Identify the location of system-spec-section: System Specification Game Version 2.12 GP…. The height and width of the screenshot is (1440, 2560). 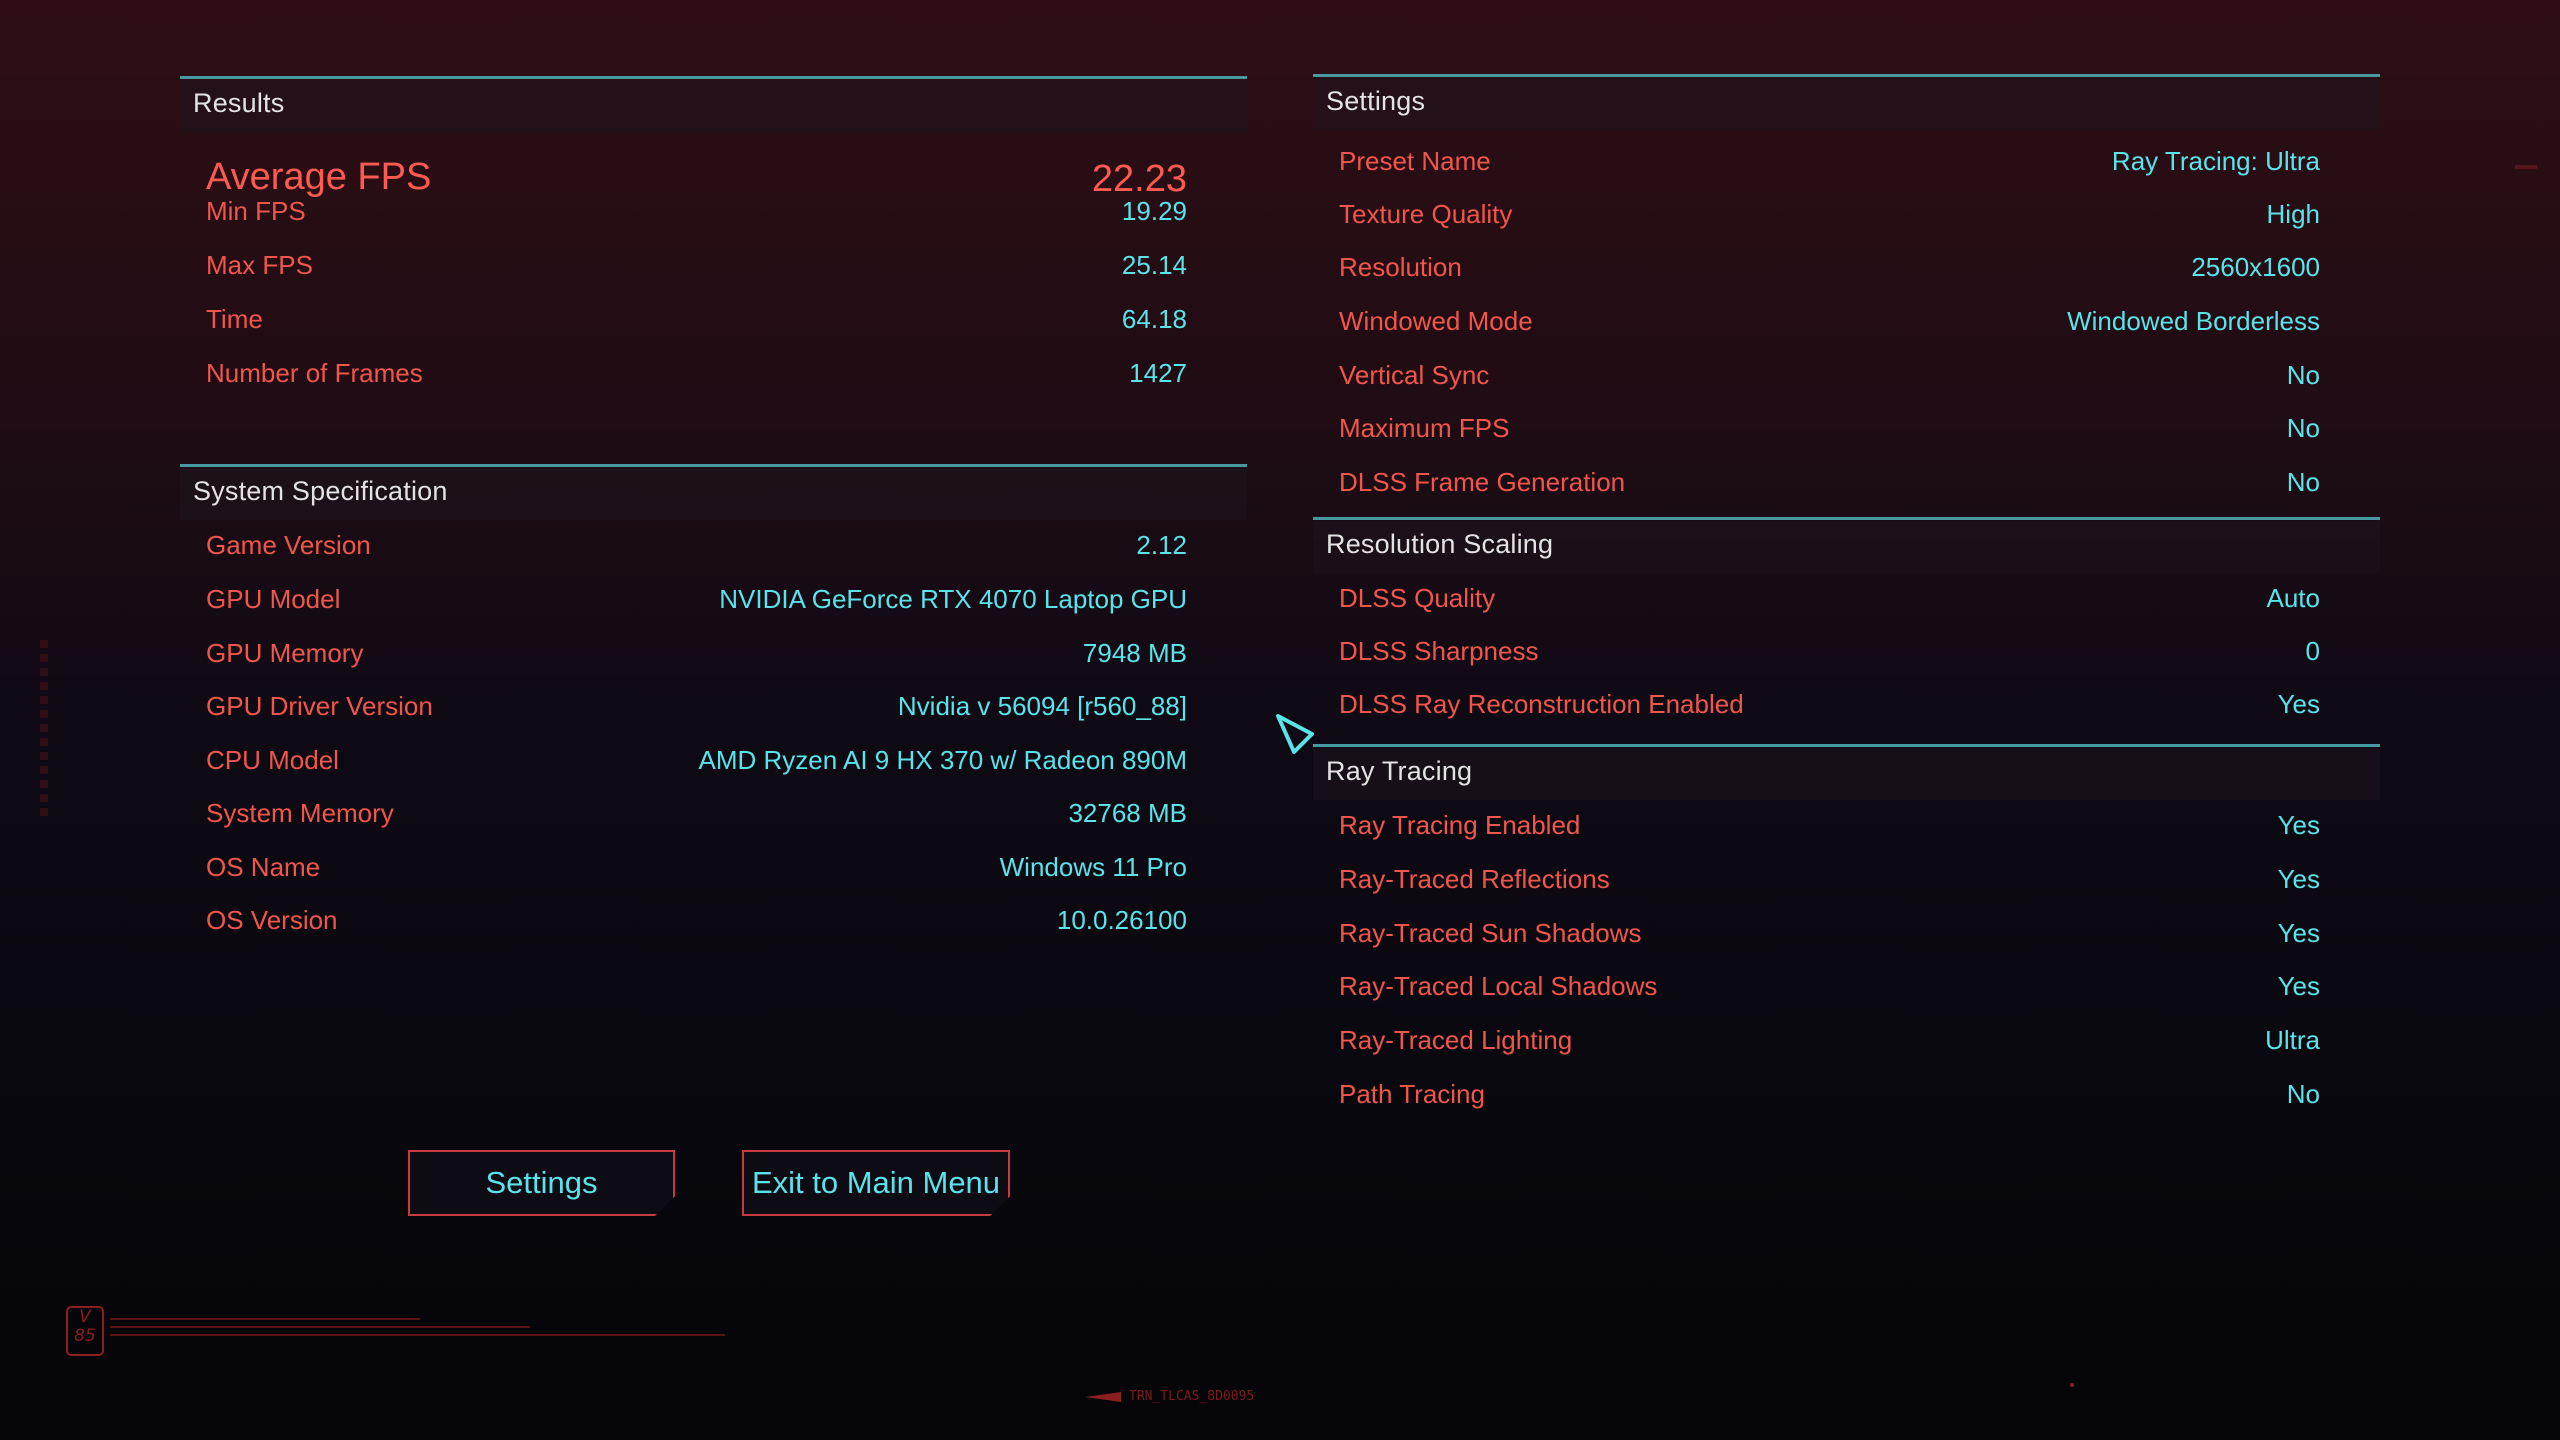
(713, 709).